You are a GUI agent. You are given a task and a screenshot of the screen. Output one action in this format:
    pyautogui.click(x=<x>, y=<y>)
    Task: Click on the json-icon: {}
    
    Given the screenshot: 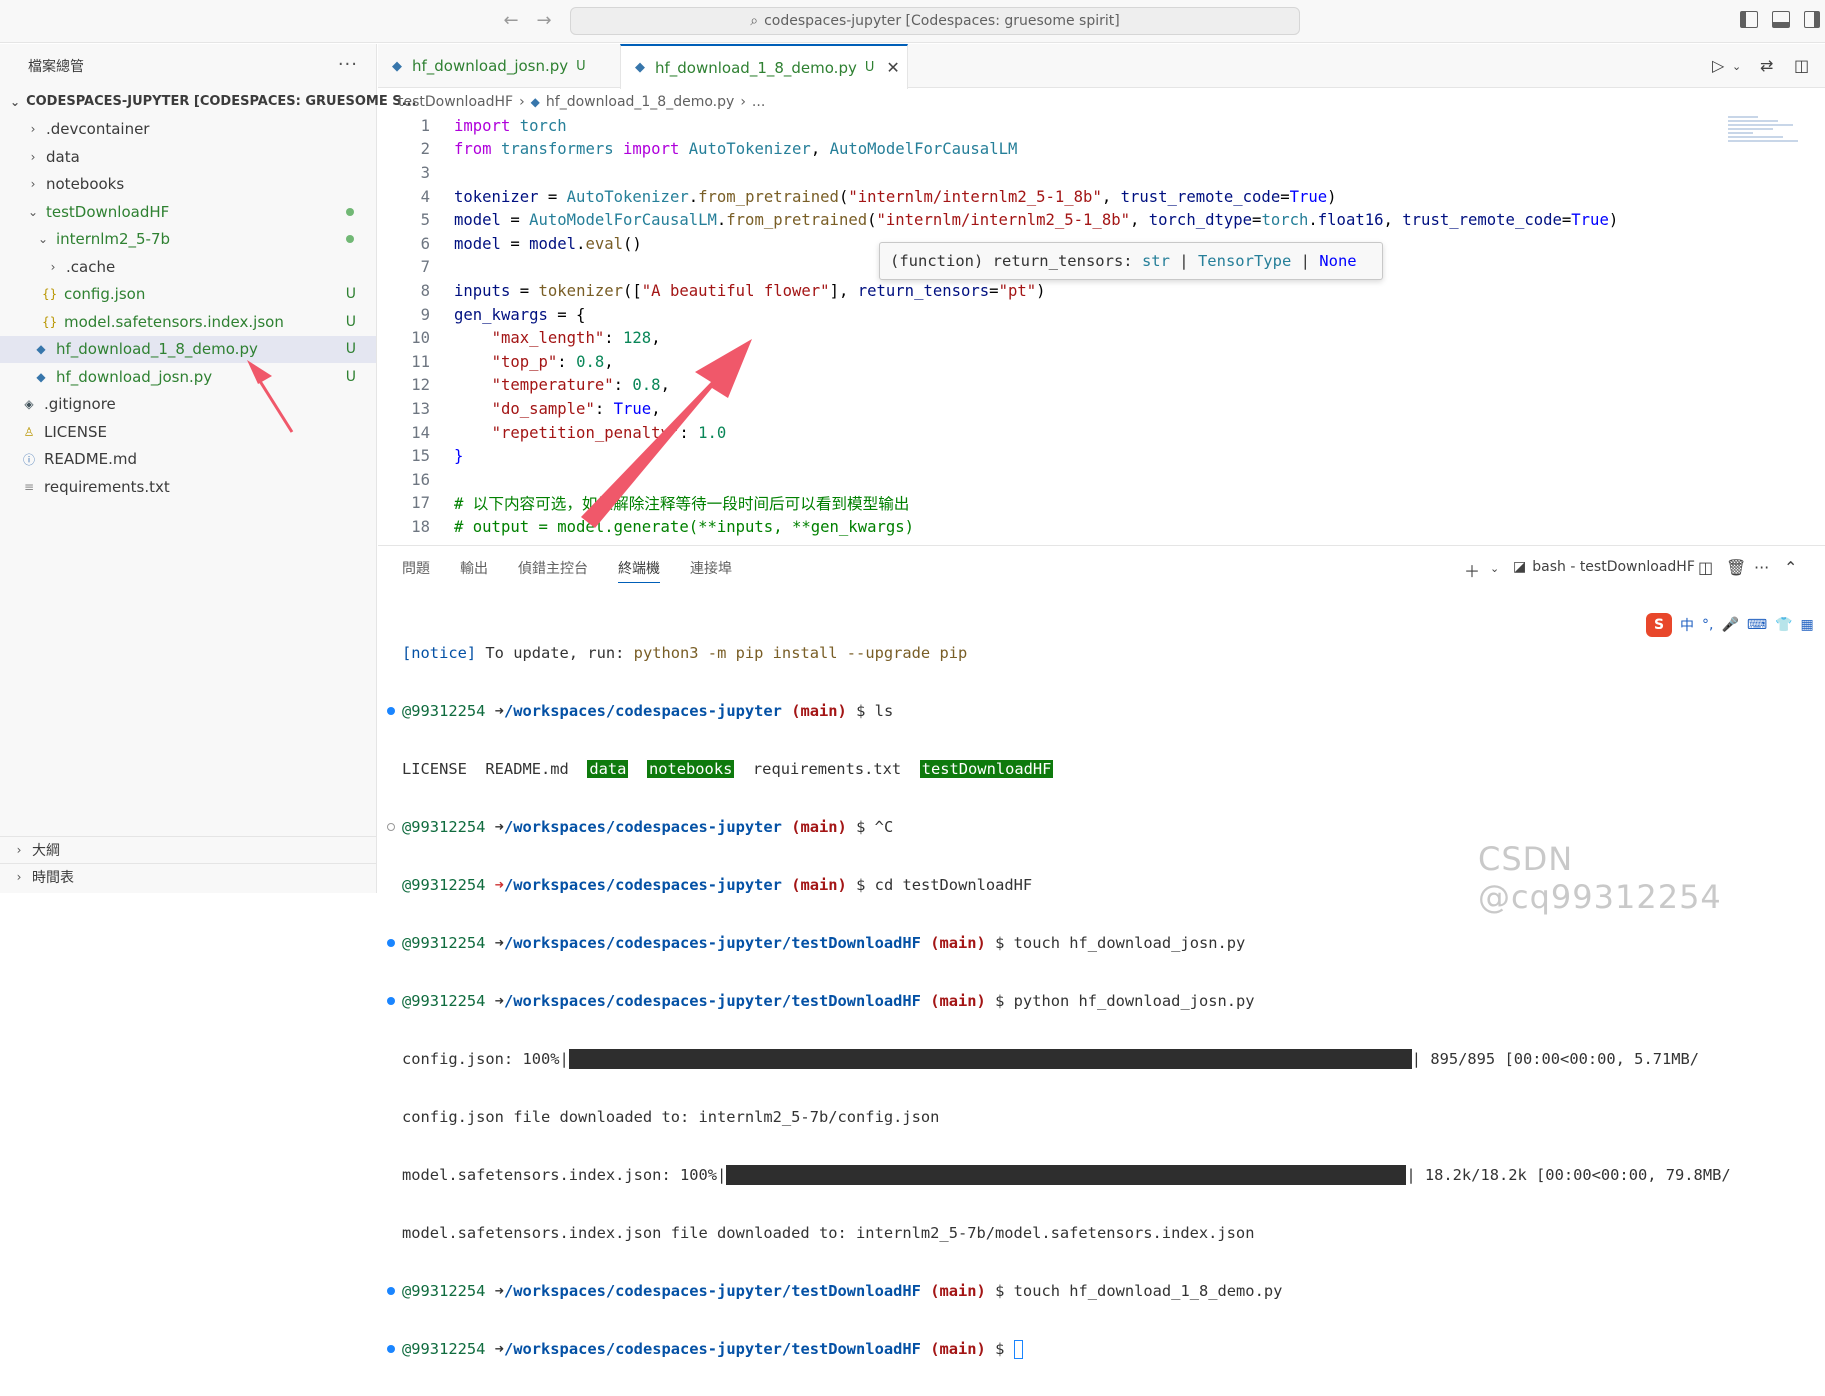 What is the action you would take?
    pyautogui.click(x=50, y=321)
    